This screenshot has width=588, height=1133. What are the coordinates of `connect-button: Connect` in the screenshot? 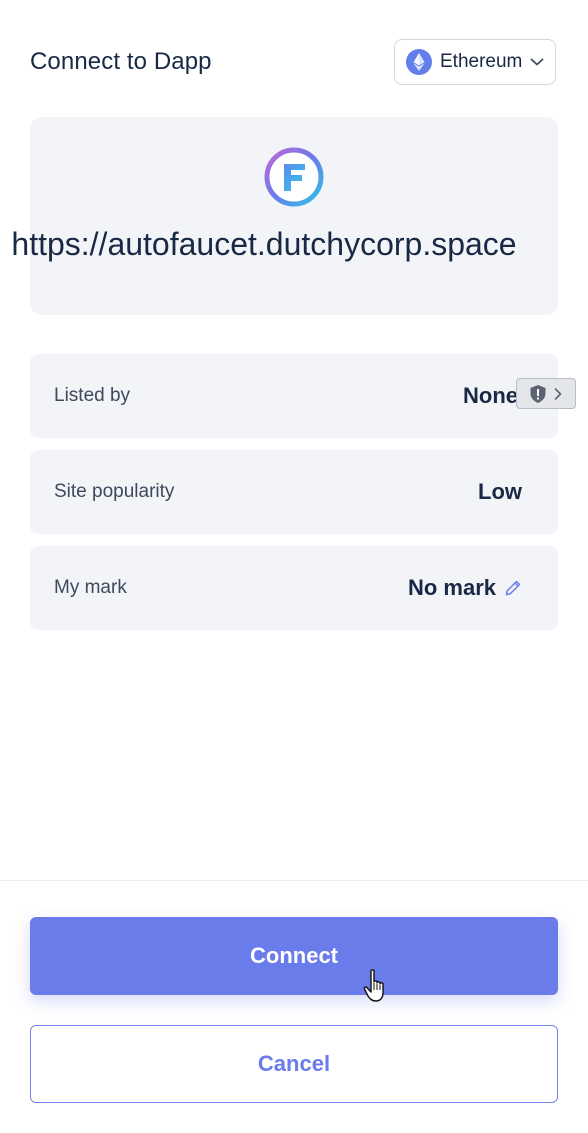 It's located at (294, 956).